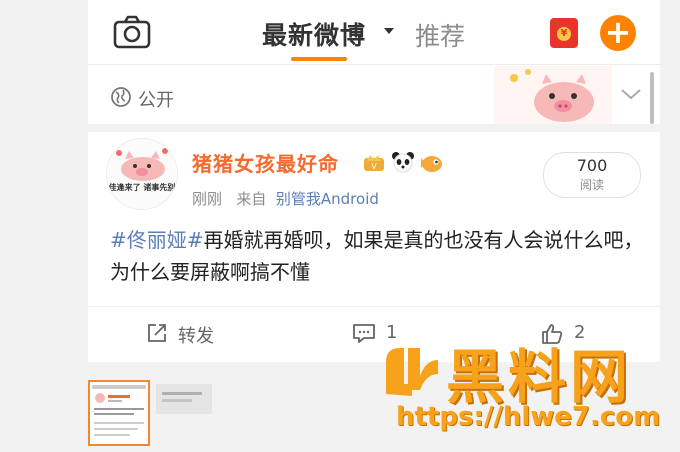 The image size is (680, 452). What do you see at coordinates (374, 166) in the screenshot?
I see `svg-text: V` at bounding box center [374, 166].